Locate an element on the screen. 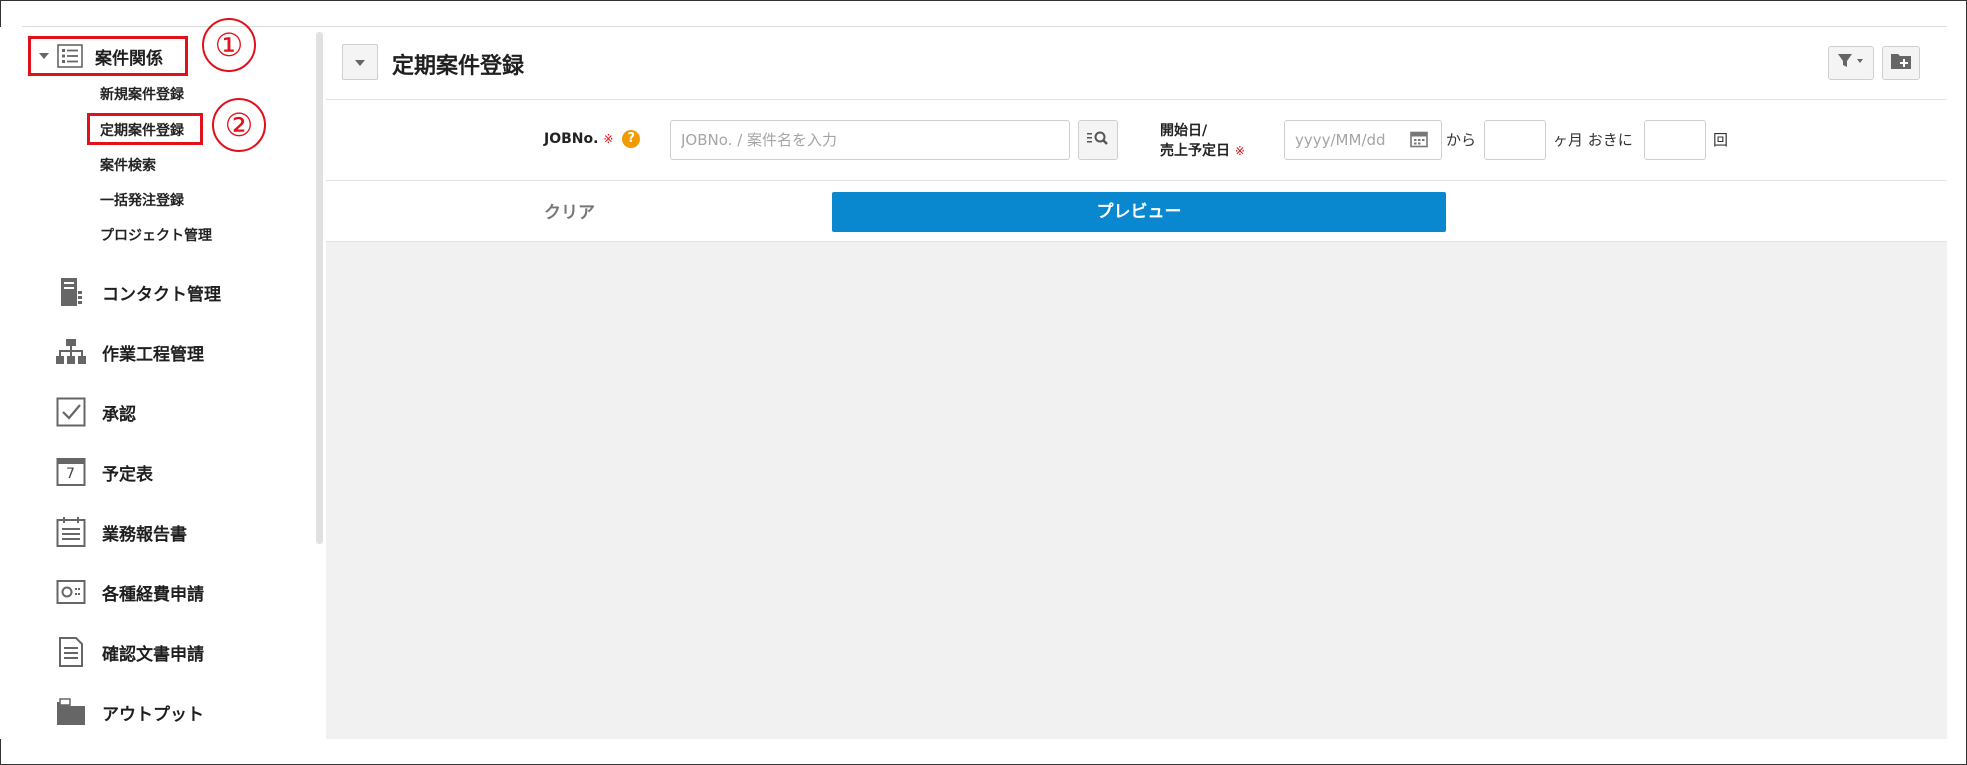 This screenshot has height=765, width=1967. start-date-label: 開始日/ 売上予定日 ※ is located at coordinates (1202, 141).